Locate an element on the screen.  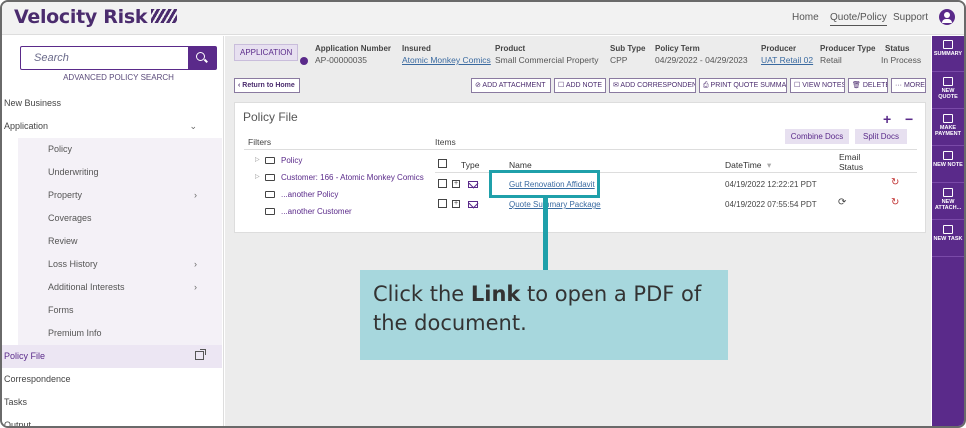
make-payment-label: MAKE PAYMENT is located at coordinates (948, 131).